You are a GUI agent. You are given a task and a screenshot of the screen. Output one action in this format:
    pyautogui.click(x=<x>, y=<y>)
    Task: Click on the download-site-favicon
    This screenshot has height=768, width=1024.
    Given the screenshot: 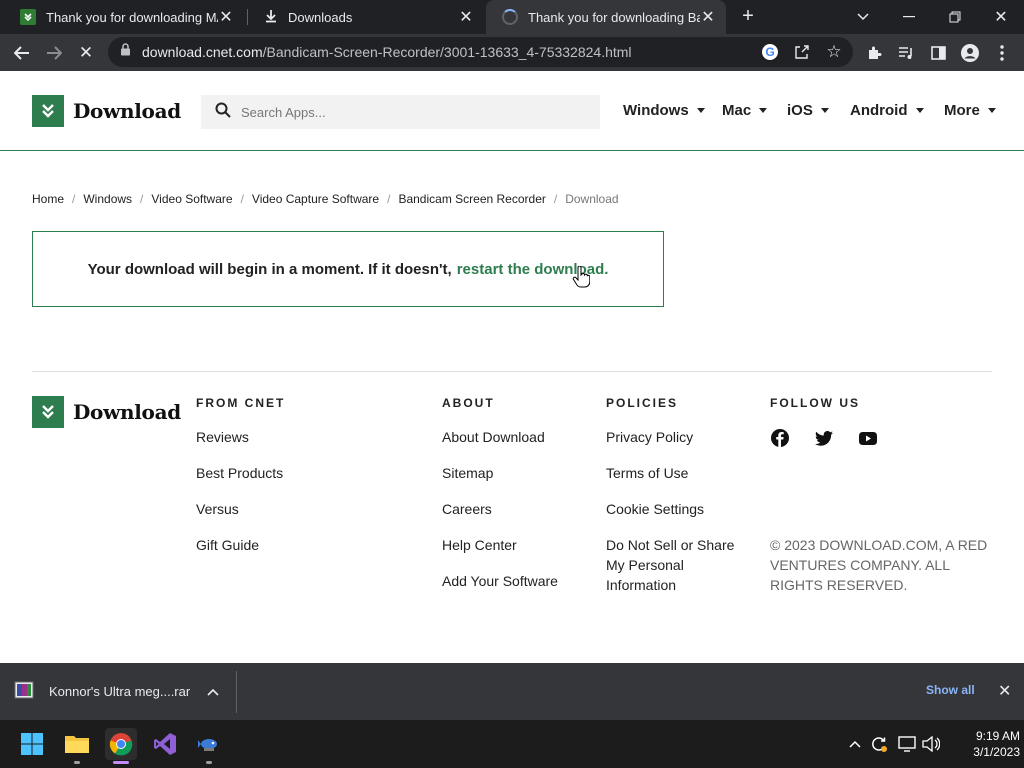 What is the action you would take?
    pyautogui.click(x=28, y=17)
    